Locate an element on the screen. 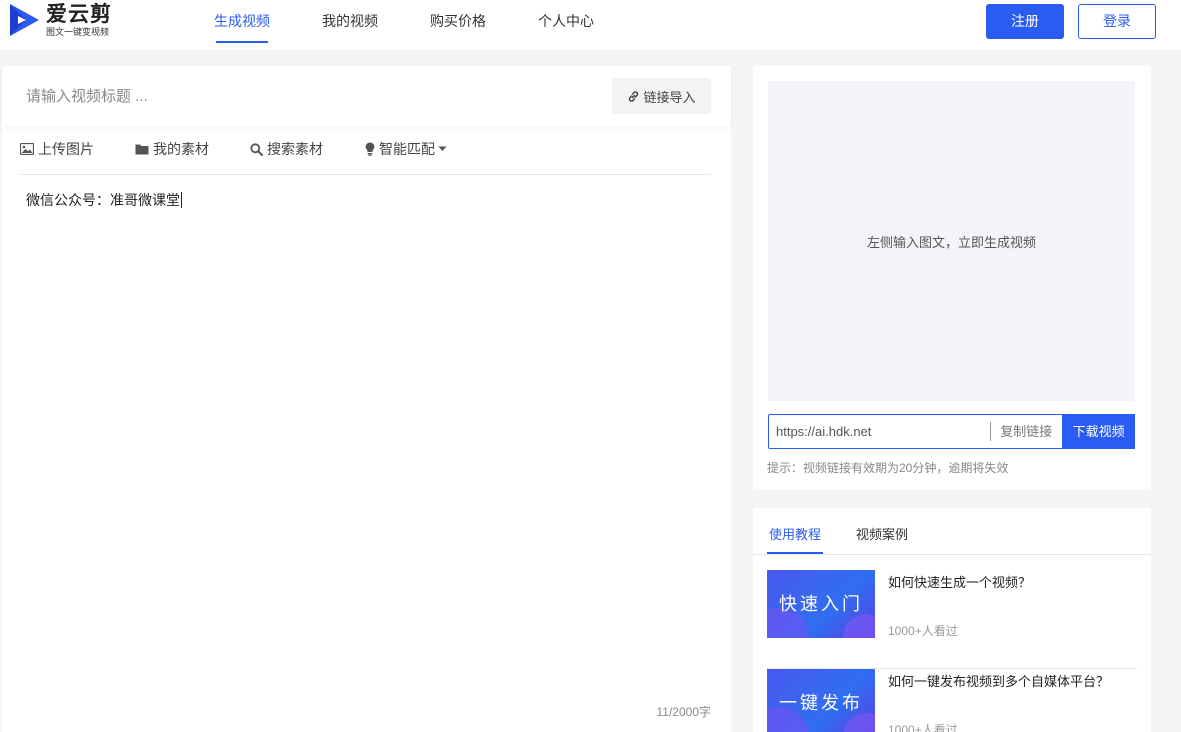 This screenshot has height=732, width=1181. login-button: 登录 is located at coordinates (1117, 21).